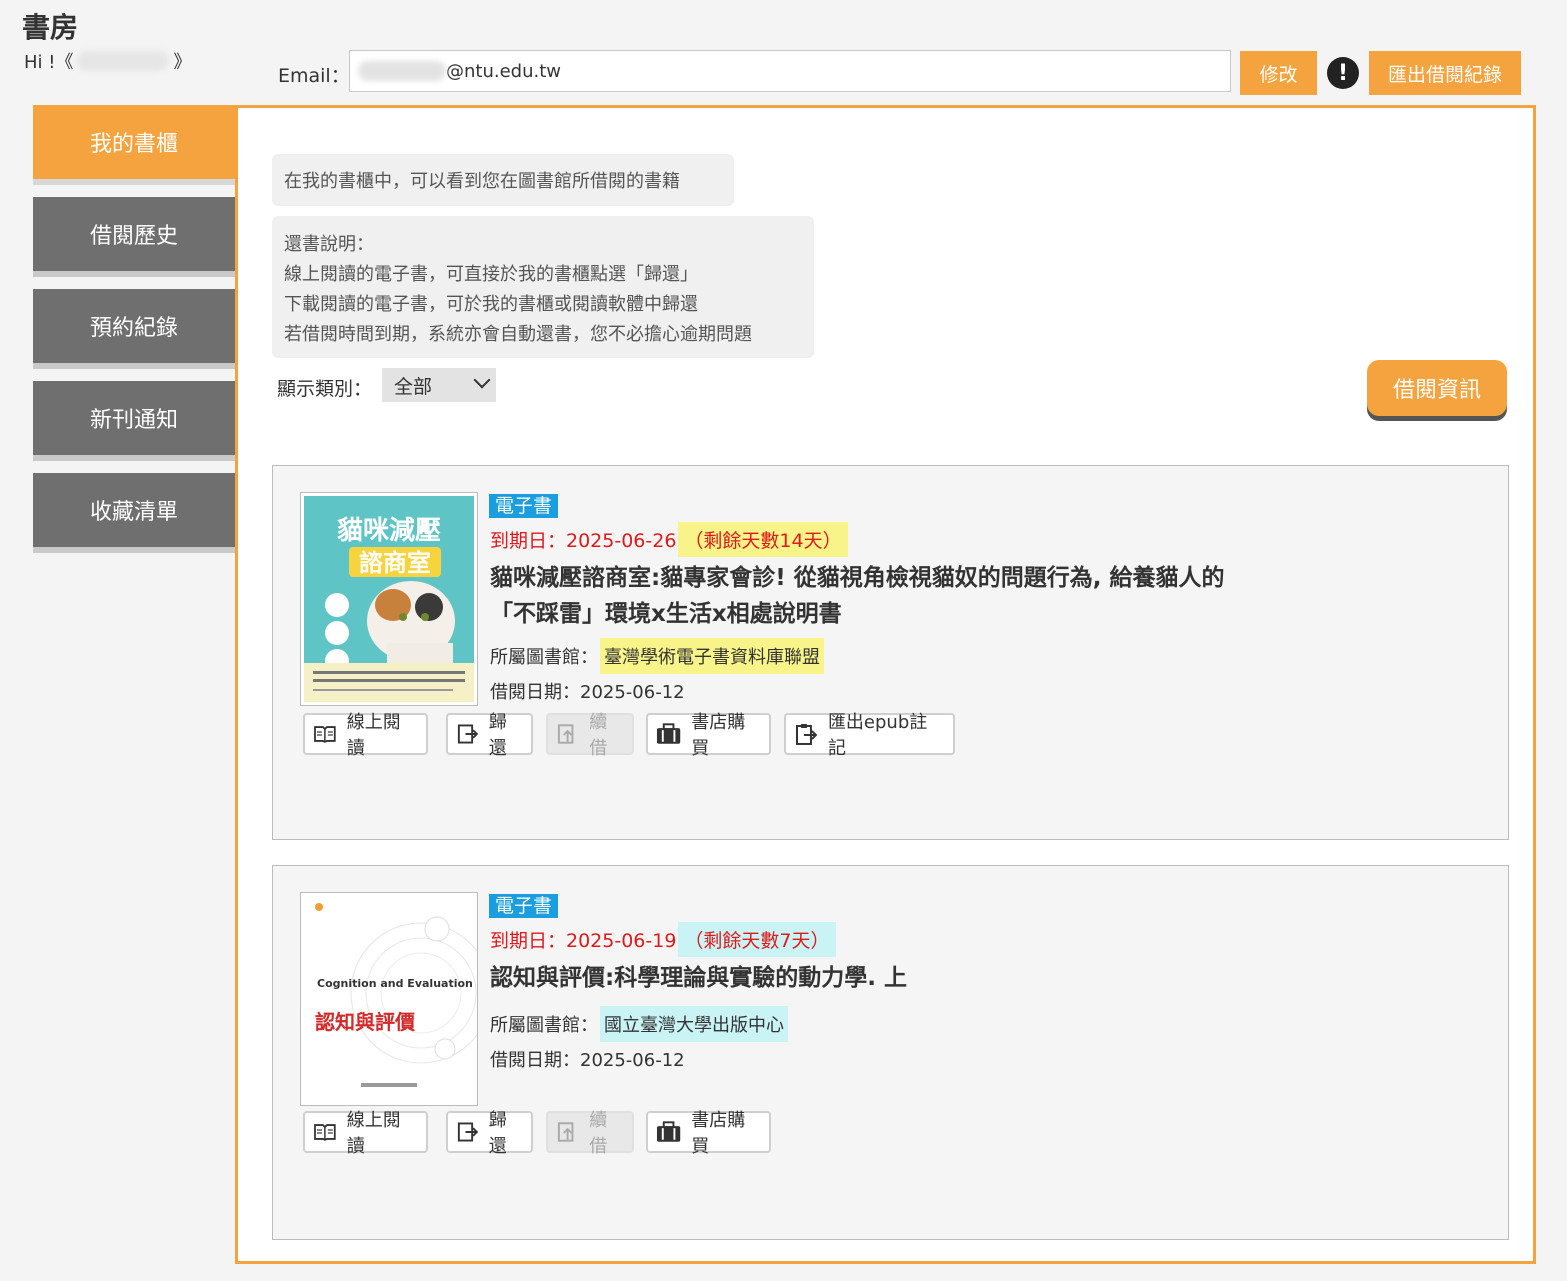 The image size is (1567, 1281). I want to click on library-row: 所屬圖書館： 臺灣學術電子書資料庫聯盟, so click(657, 656).